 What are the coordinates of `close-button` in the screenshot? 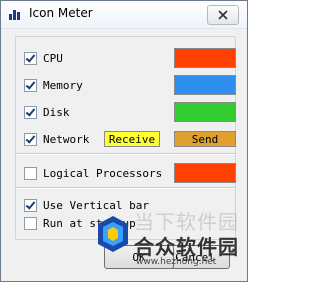 It's located at (223, 15).